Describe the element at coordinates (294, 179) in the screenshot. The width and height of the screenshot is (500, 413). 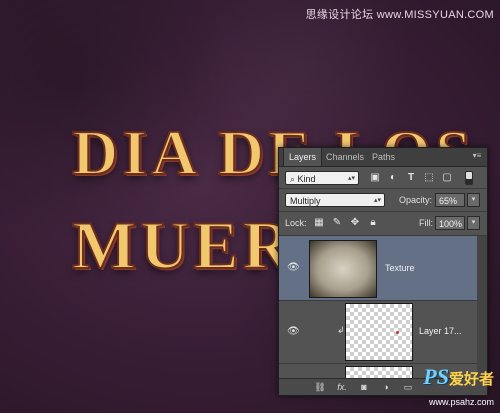
I see `search-icon: ⌕` at that location.